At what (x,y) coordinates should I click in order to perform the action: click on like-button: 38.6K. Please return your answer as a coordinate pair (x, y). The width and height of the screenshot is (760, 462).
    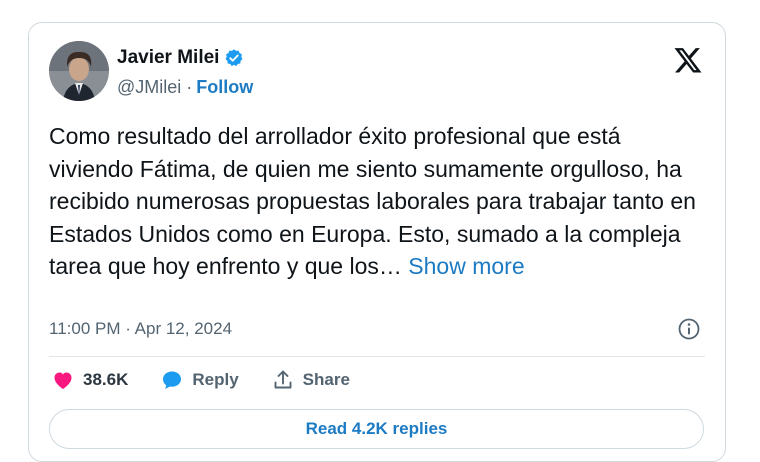
    Looking at the image, I should click on (89, 380).